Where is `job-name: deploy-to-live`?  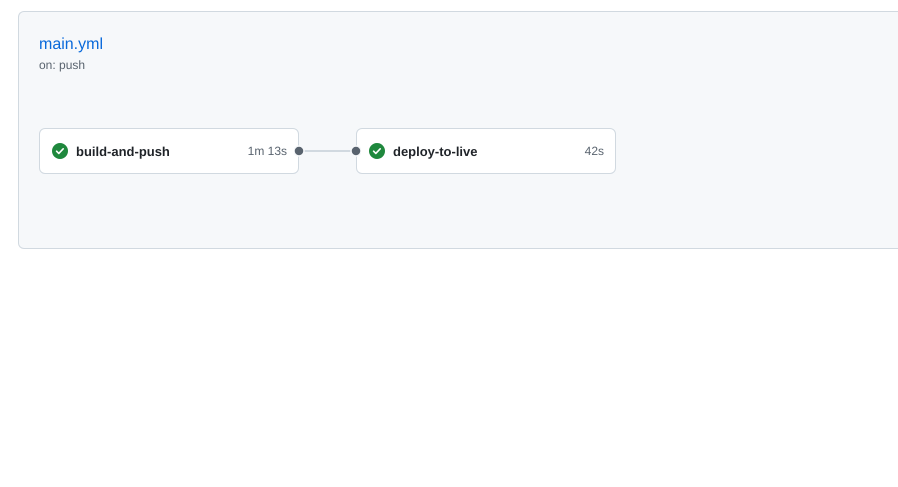
job-name: deploy-to-live is located at coordinates (436, 151).